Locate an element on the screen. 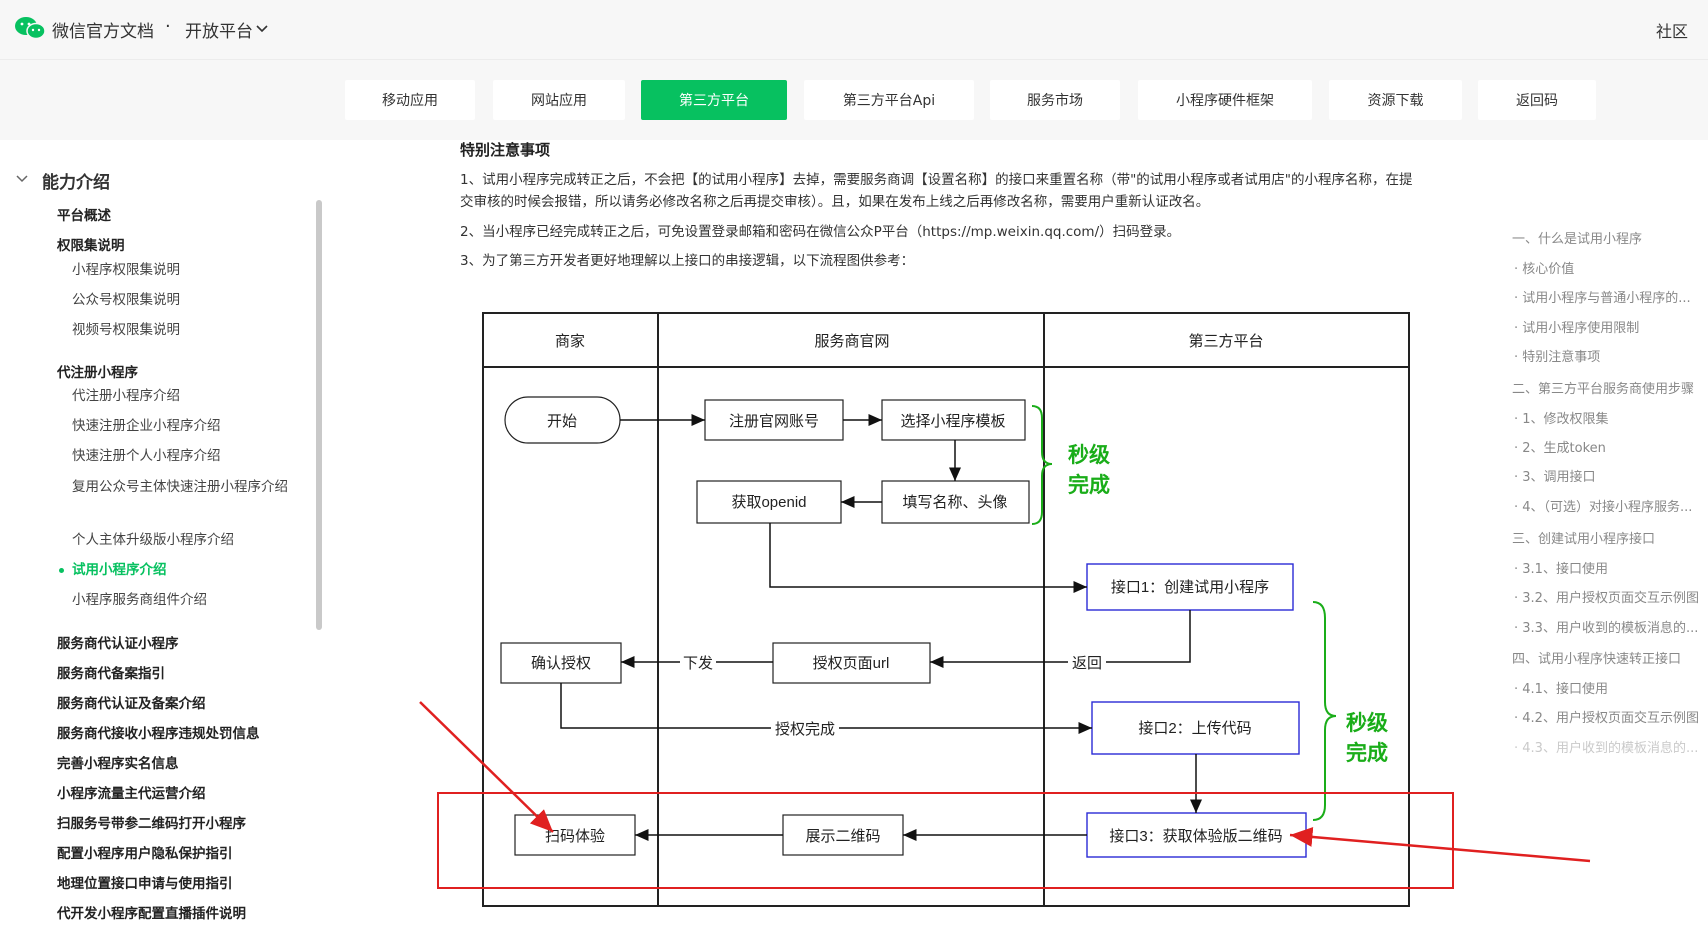  lane-provider-site: 服务商官网 is located at coordinates (851, 341).